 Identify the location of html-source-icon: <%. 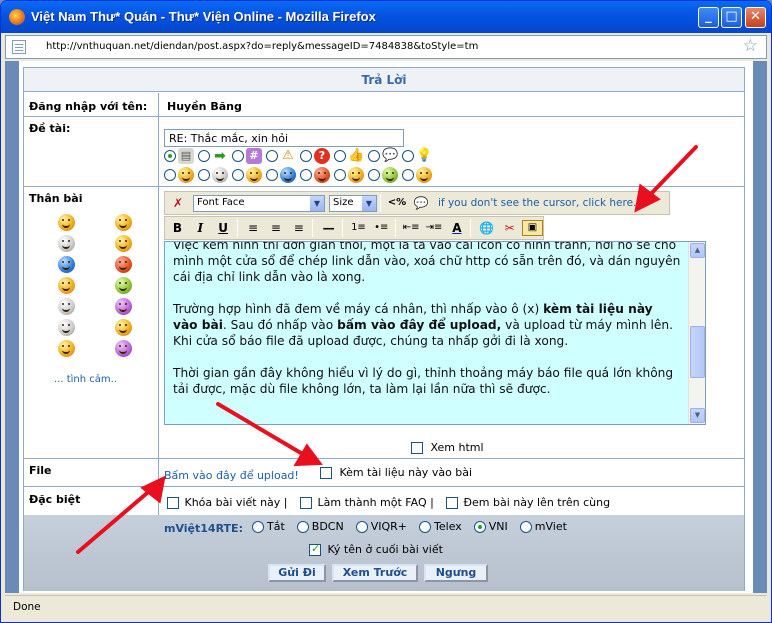
(397, 203).